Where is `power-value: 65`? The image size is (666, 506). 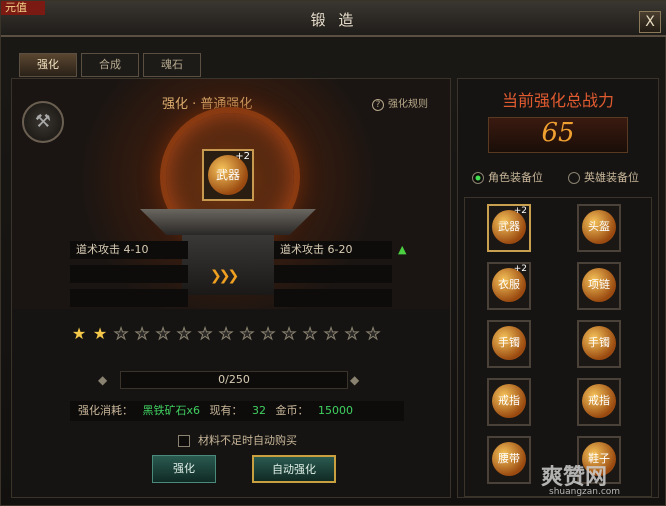 power-value: 65 is located at coordinates (558, 135).